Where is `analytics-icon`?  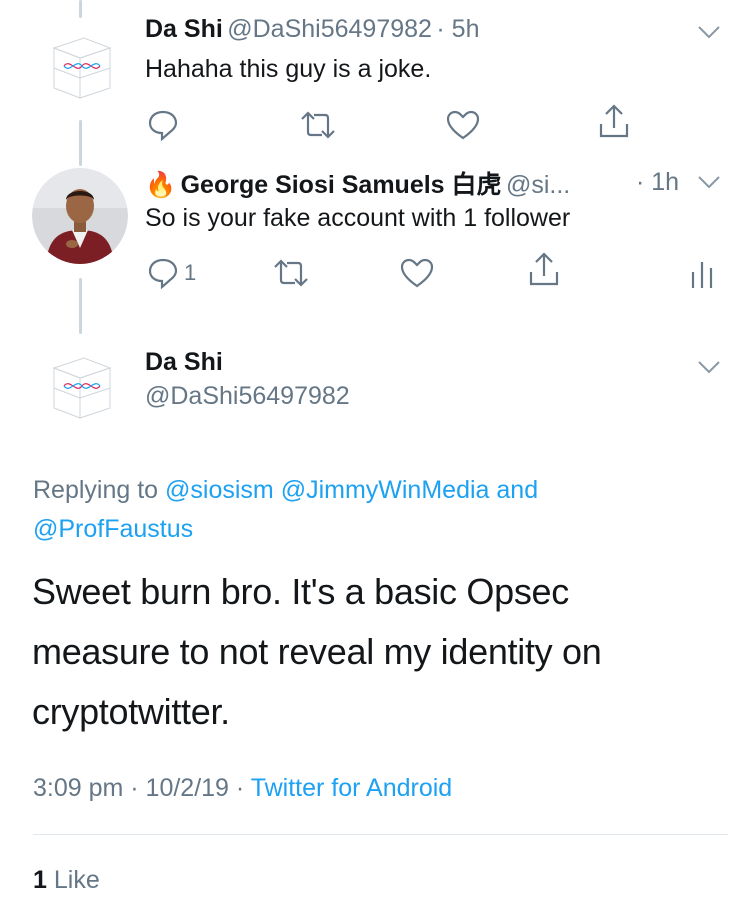
analytics-icon is located at coordinates (702, 275).